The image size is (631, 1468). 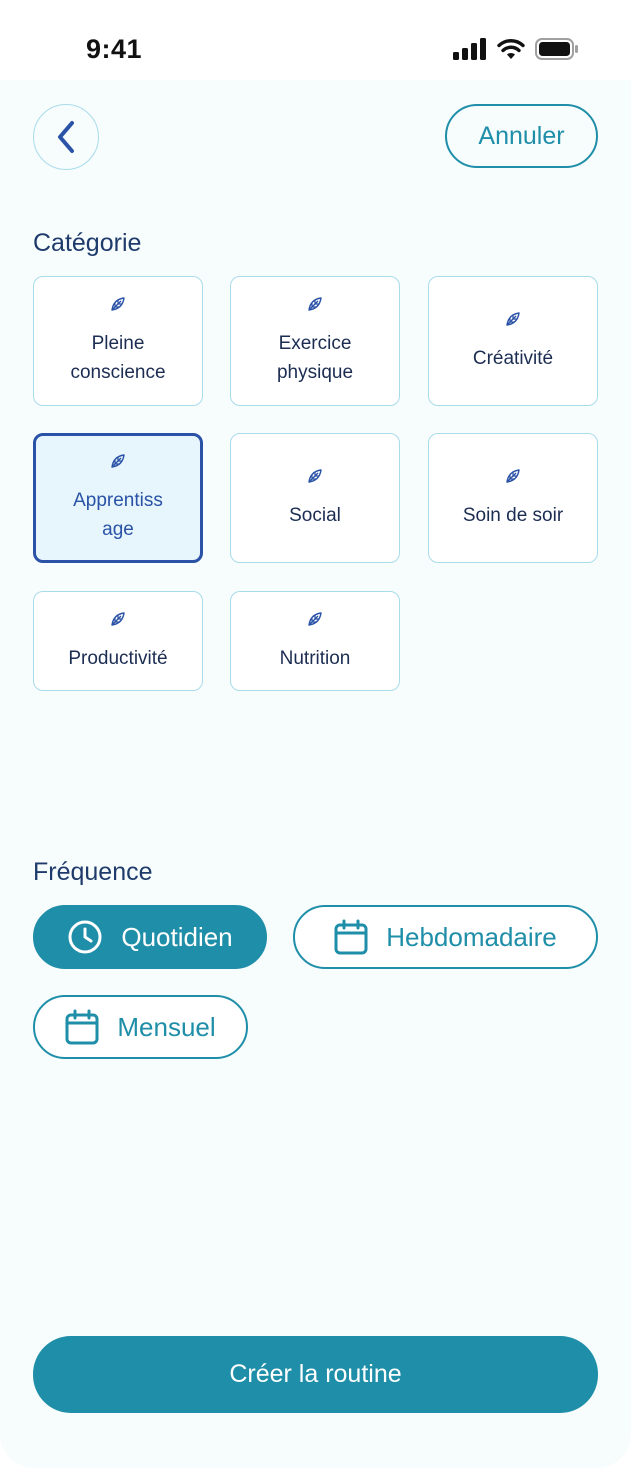 I want to click on status-icons, so click(x=516, y=49).